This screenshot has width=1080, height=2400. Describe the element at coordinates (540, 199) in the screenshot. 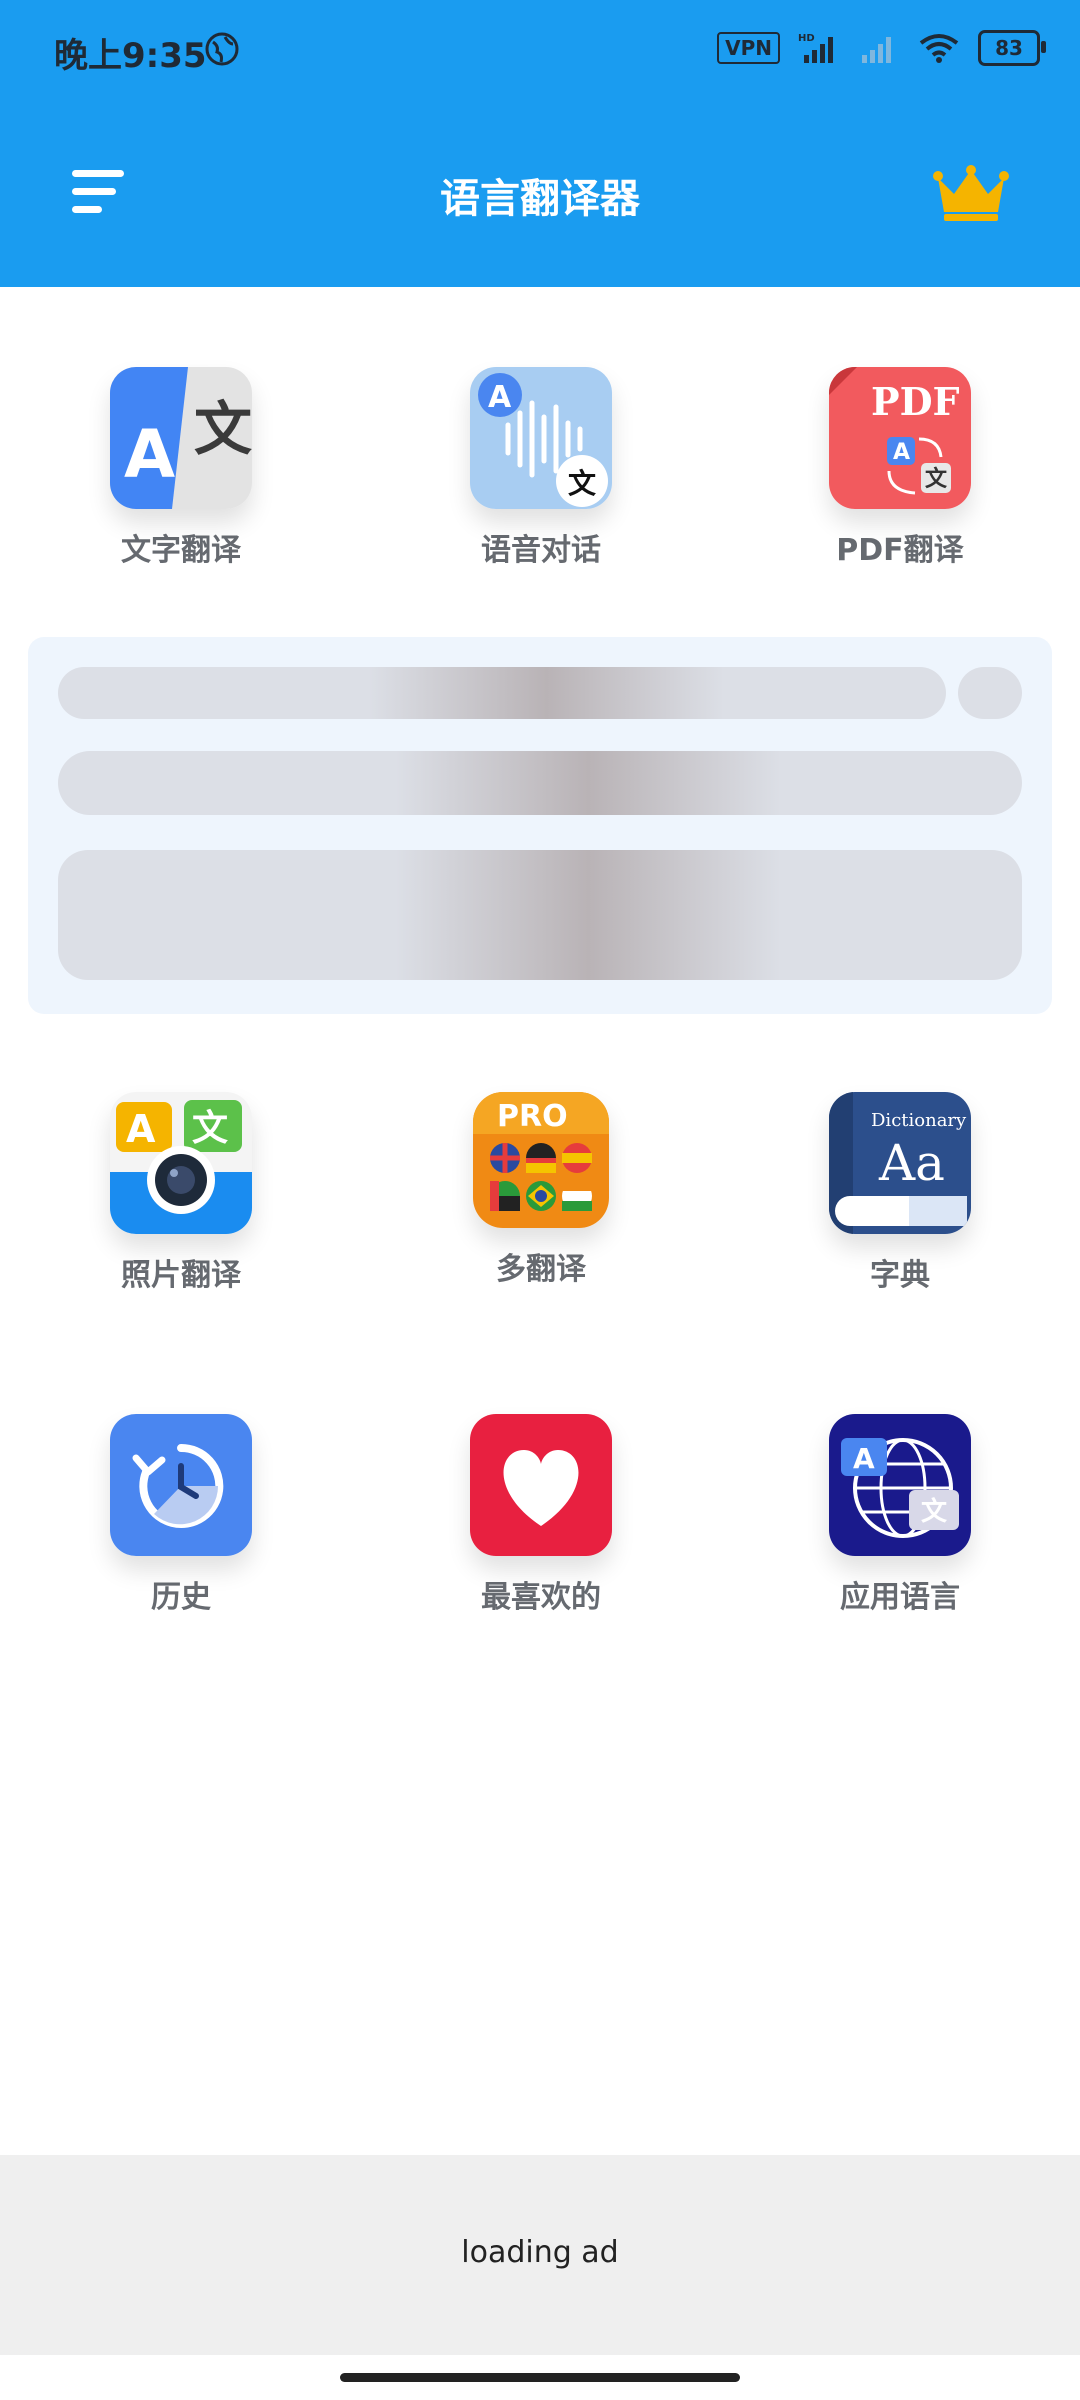

I see `page-title: 语言翻译器` at that location.